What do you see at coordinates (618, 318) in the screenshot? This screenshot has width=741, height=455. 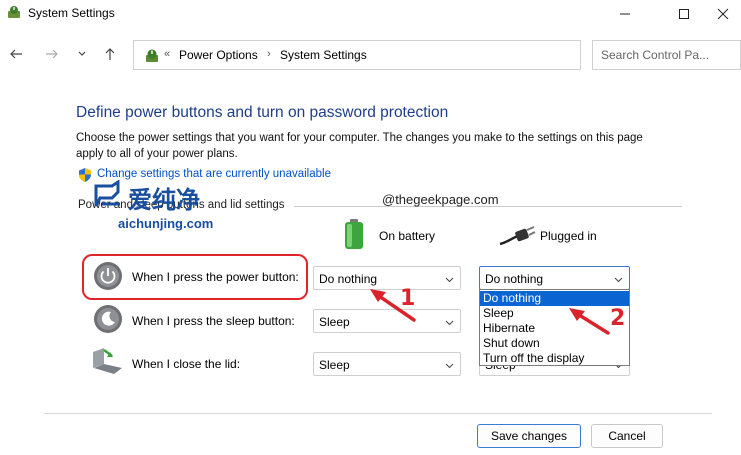 I see `annotation-number-2: 2` at bounding box center [618, 318].